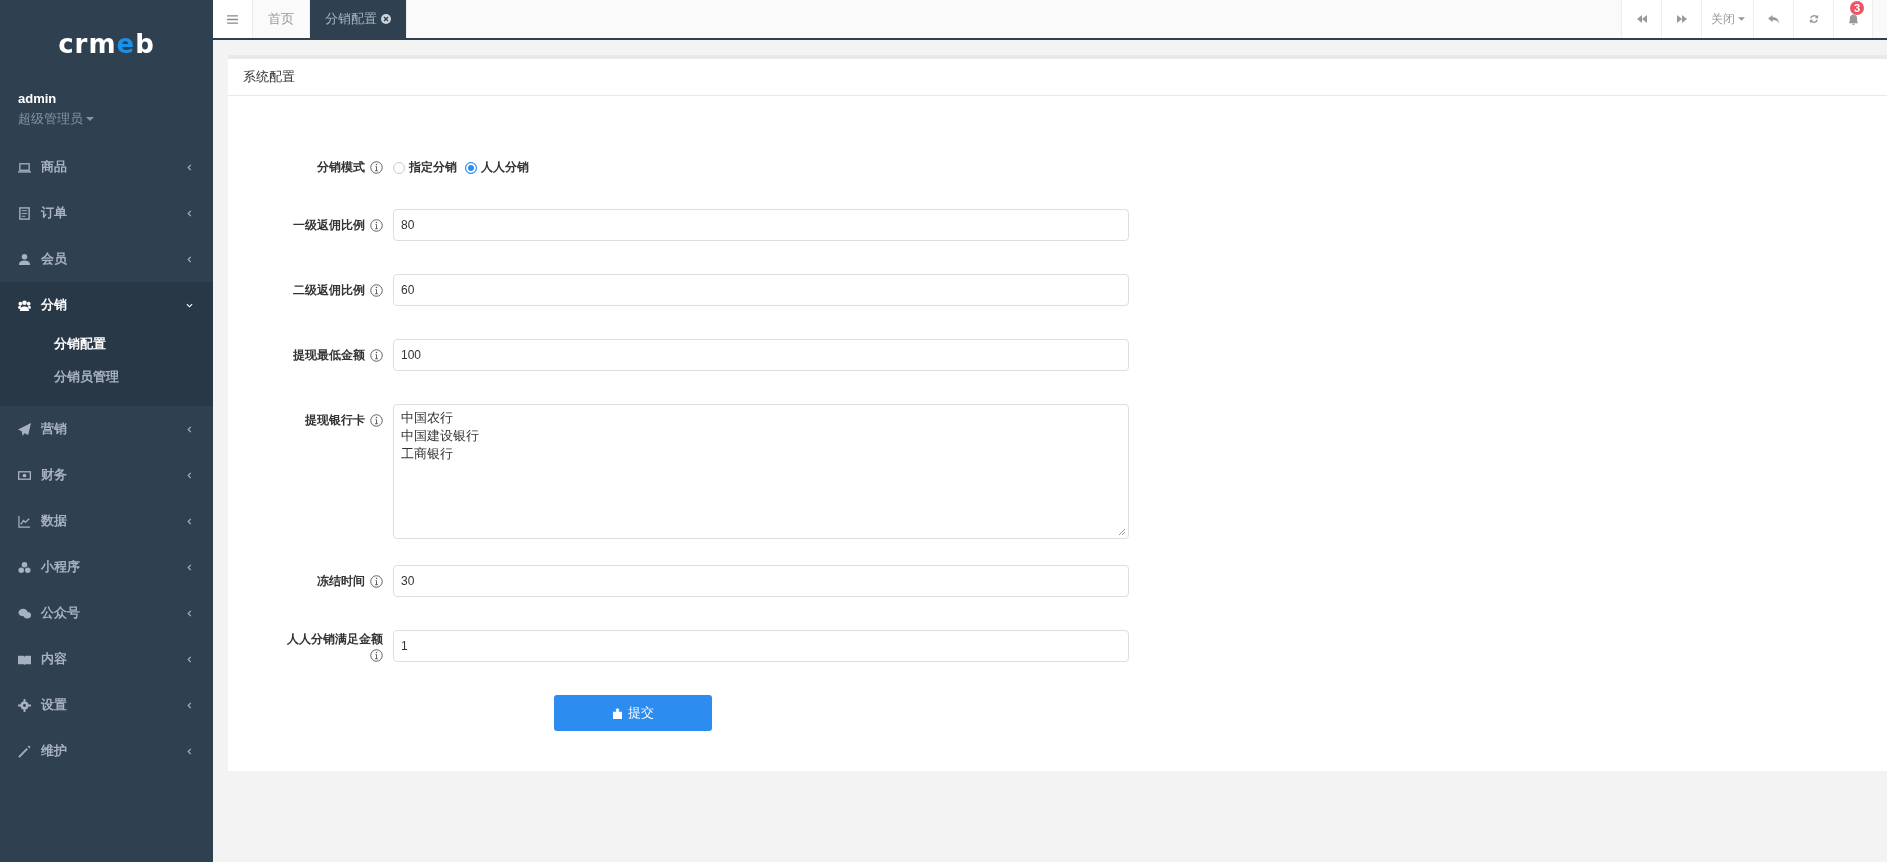 This screenshot has height=862, width=1887. I want to click on radio-label: 指定分销, so click(433, 167).